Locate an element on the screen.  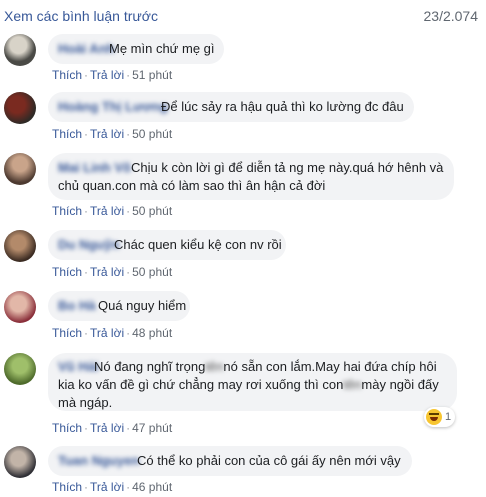
comment-time: 46 phút is located at coordinates (152, 487).